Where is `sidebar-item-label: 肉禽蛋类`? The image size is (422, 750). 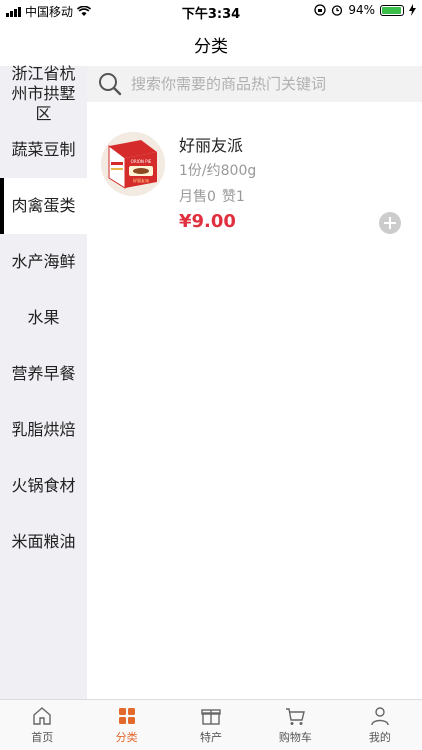
sidebar-item-label: 肉禽蛋类 is located at coordinates (43, 205).